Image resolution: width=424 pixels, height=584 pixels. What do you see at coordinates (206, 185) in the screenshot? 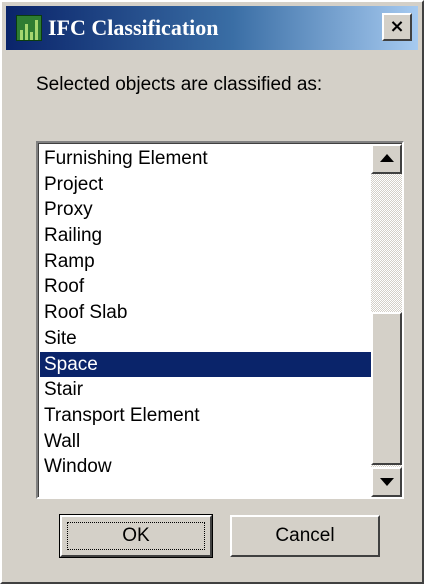
I see `list-item: Project` at bounding box center [206, 185].